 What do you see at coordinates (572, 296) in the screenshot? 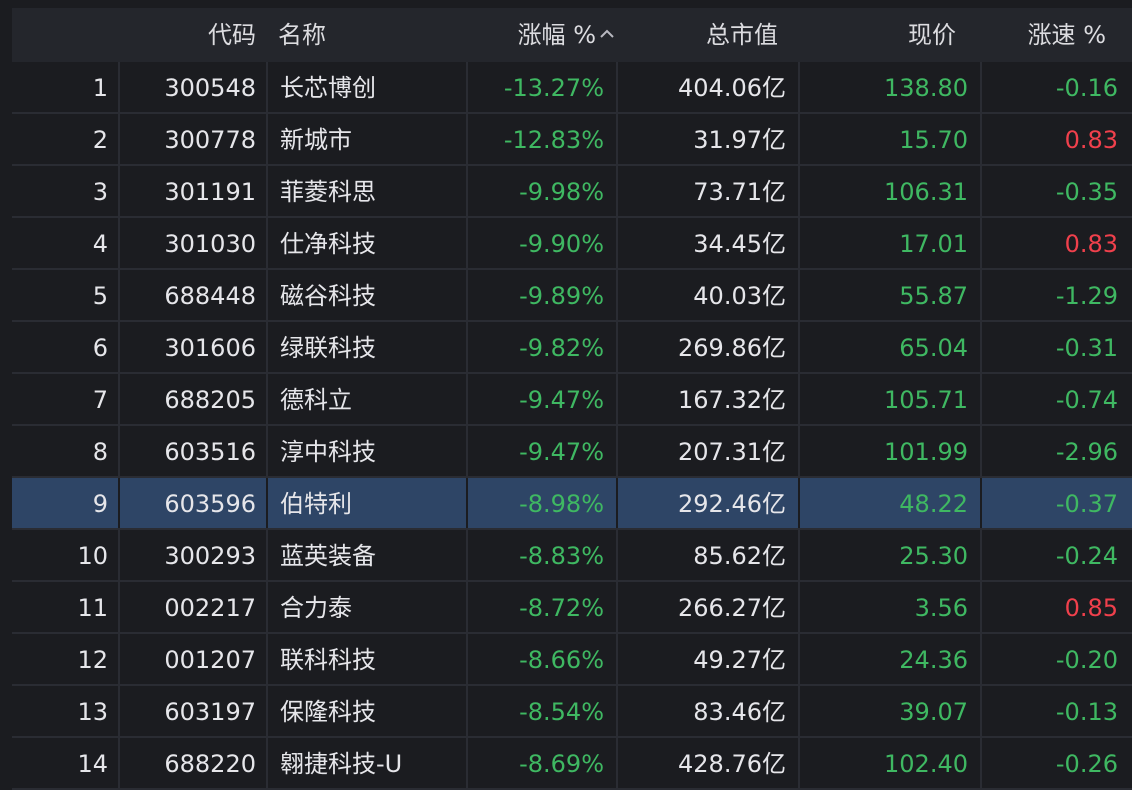
I see `table-row: 5 688448 磁谷科技 -9.89% 40.03亿 55.87 -1.29` at bounding box center [572, 296].